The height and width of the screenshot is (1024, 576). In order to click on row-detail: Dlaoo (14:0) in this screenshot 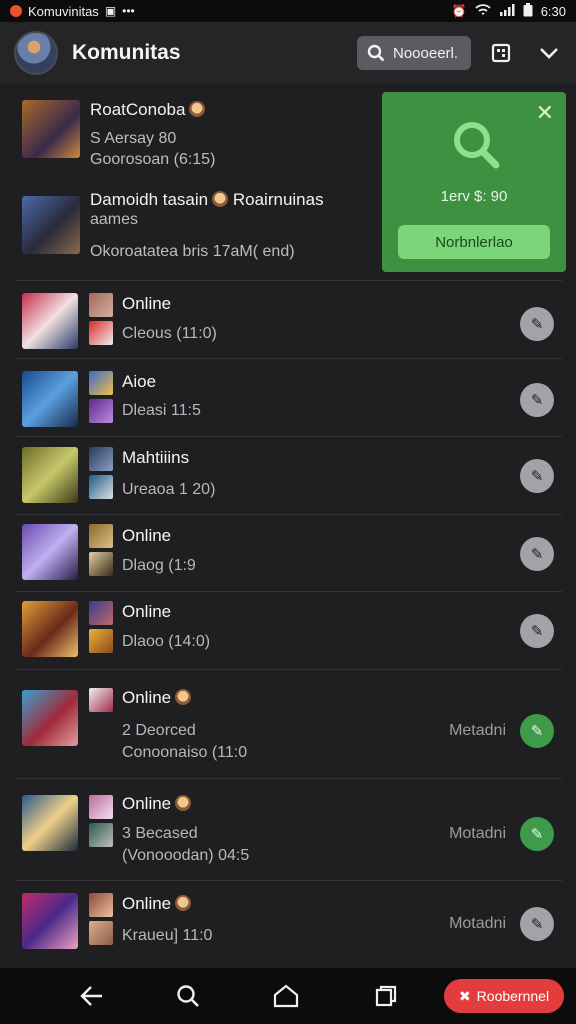, I will do `click(166, 641)`.